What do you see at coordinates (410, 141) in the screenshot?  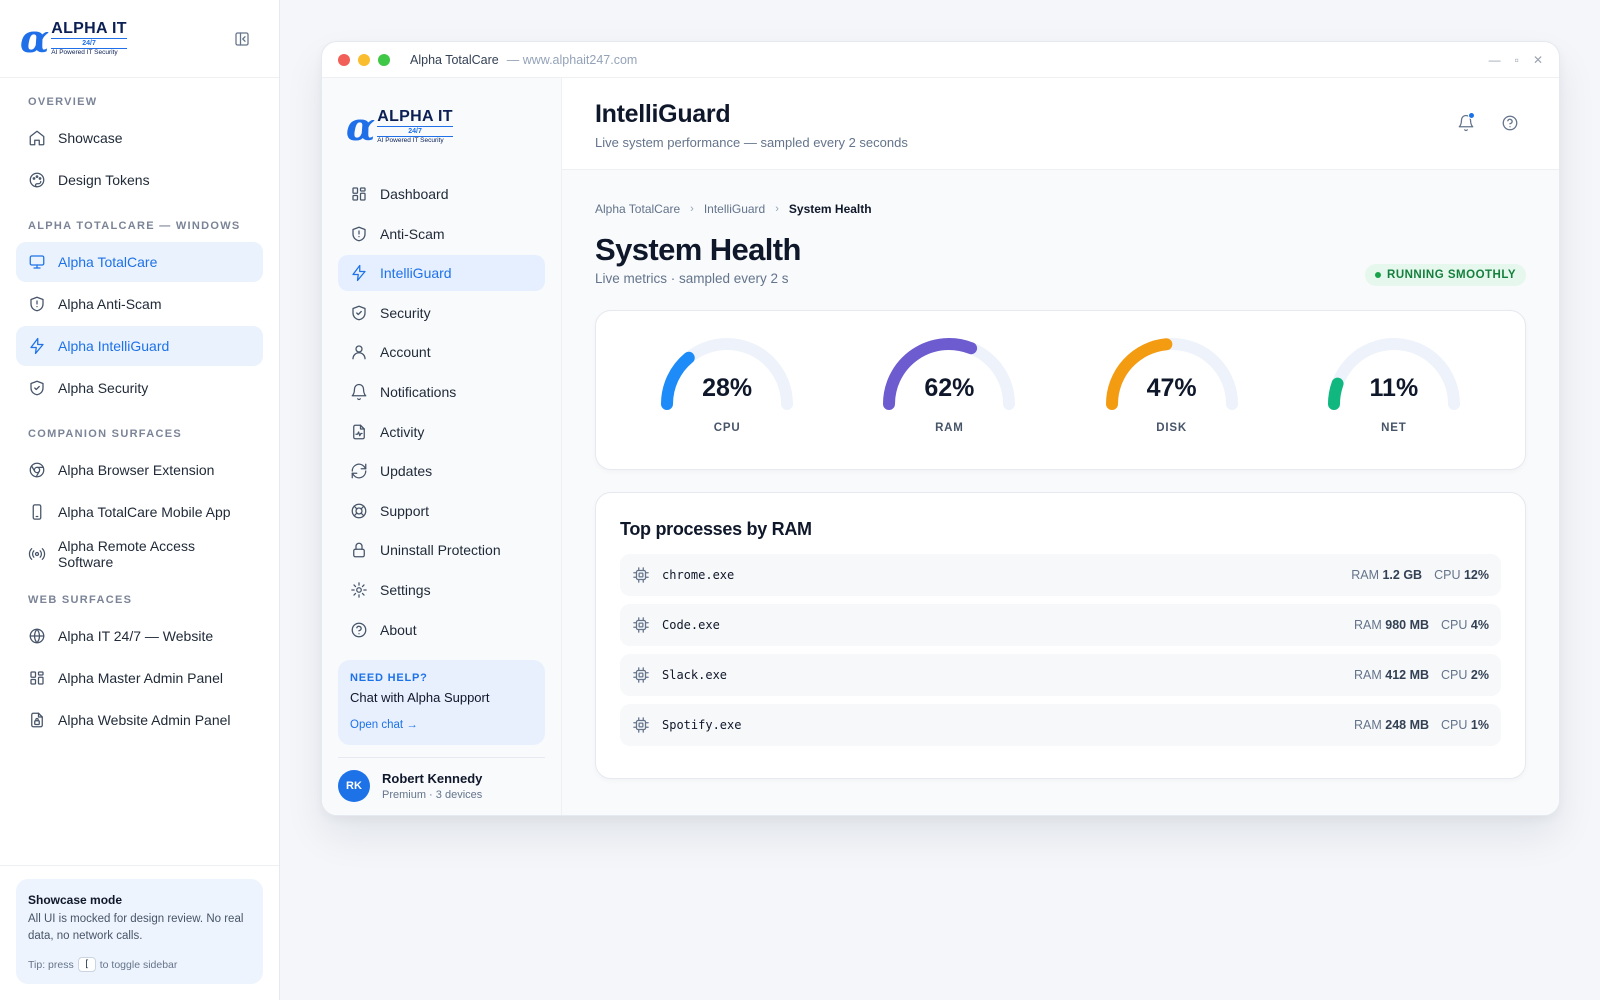 I see `app-logo-line-3: AI Powered IT Security` at bounding box center [410, 141].